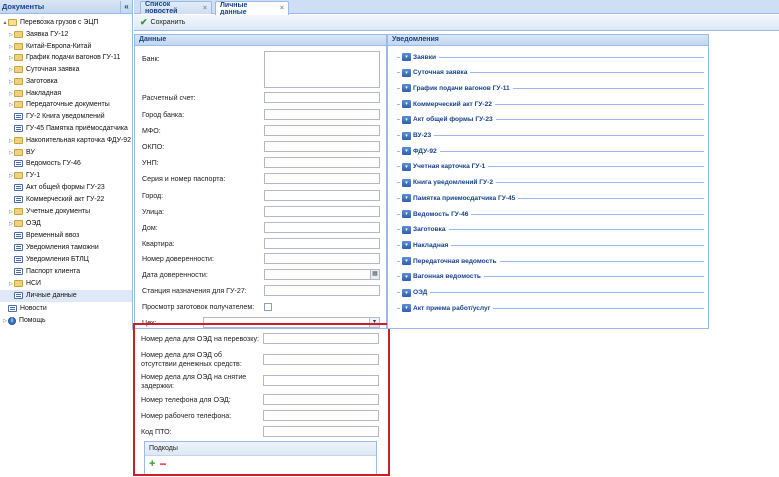 This screenshot has width=779, height=477. Describe the element at coordinates (66, 260) in the screenshot. I see `tree-item: Уведомления БТЛЦ` at that location.